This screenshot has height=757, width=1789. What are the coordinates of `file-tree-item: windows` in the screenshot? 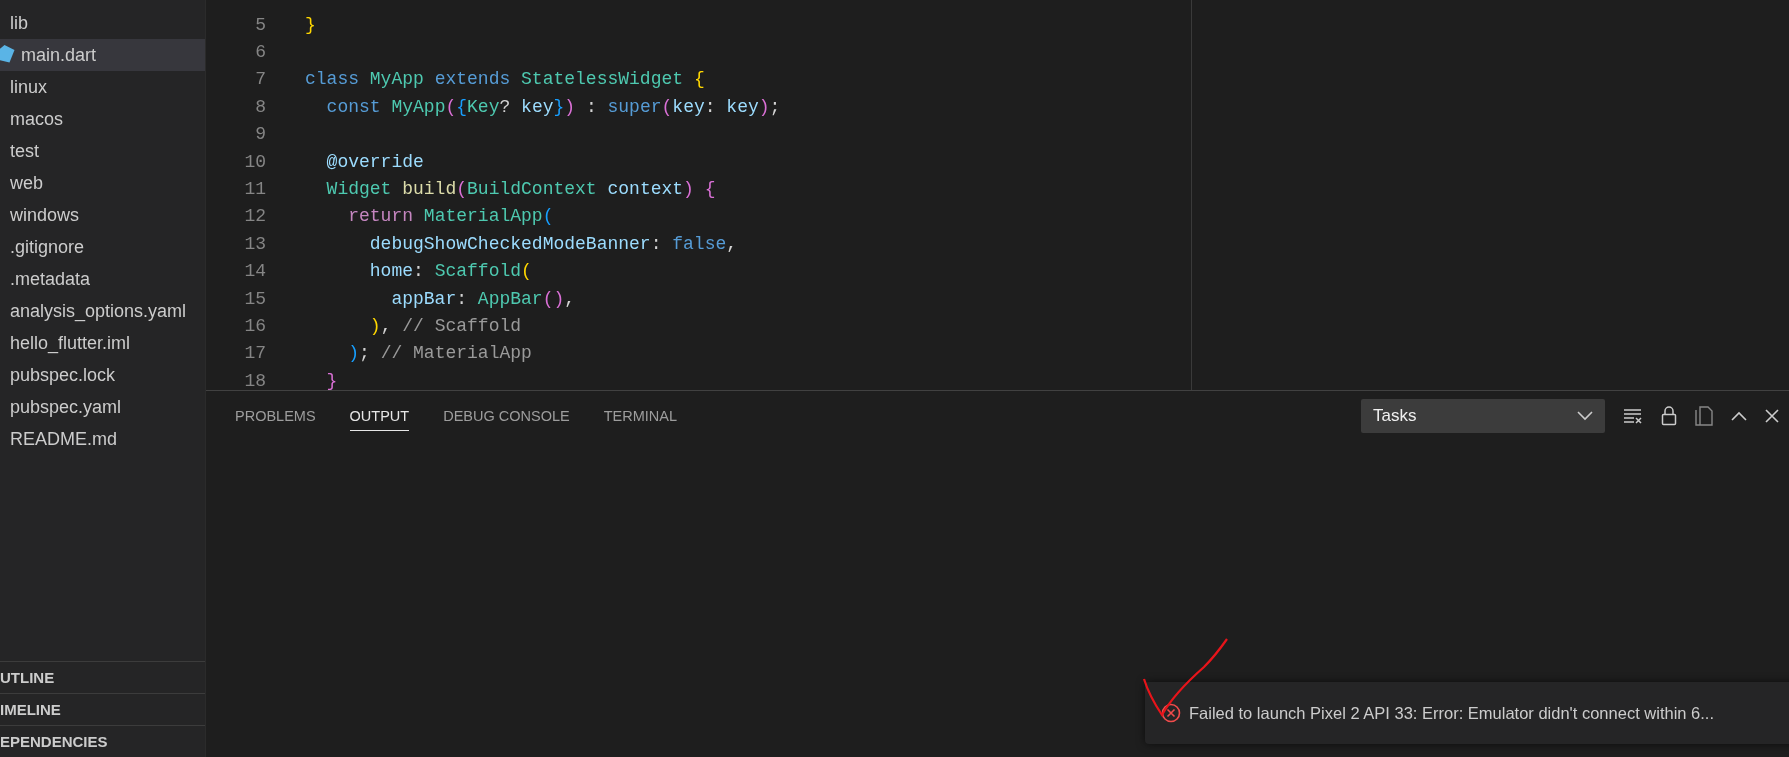 It's located at (102, 215).